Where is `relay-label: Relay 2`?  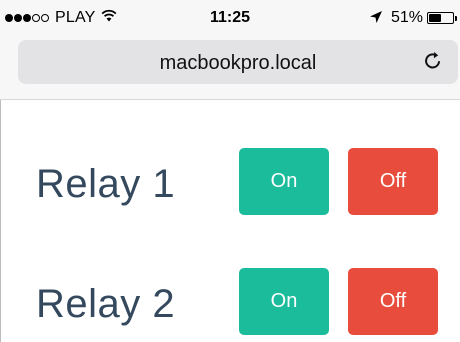
relay-label: Relay 2 is located at coordinates (106, 304).